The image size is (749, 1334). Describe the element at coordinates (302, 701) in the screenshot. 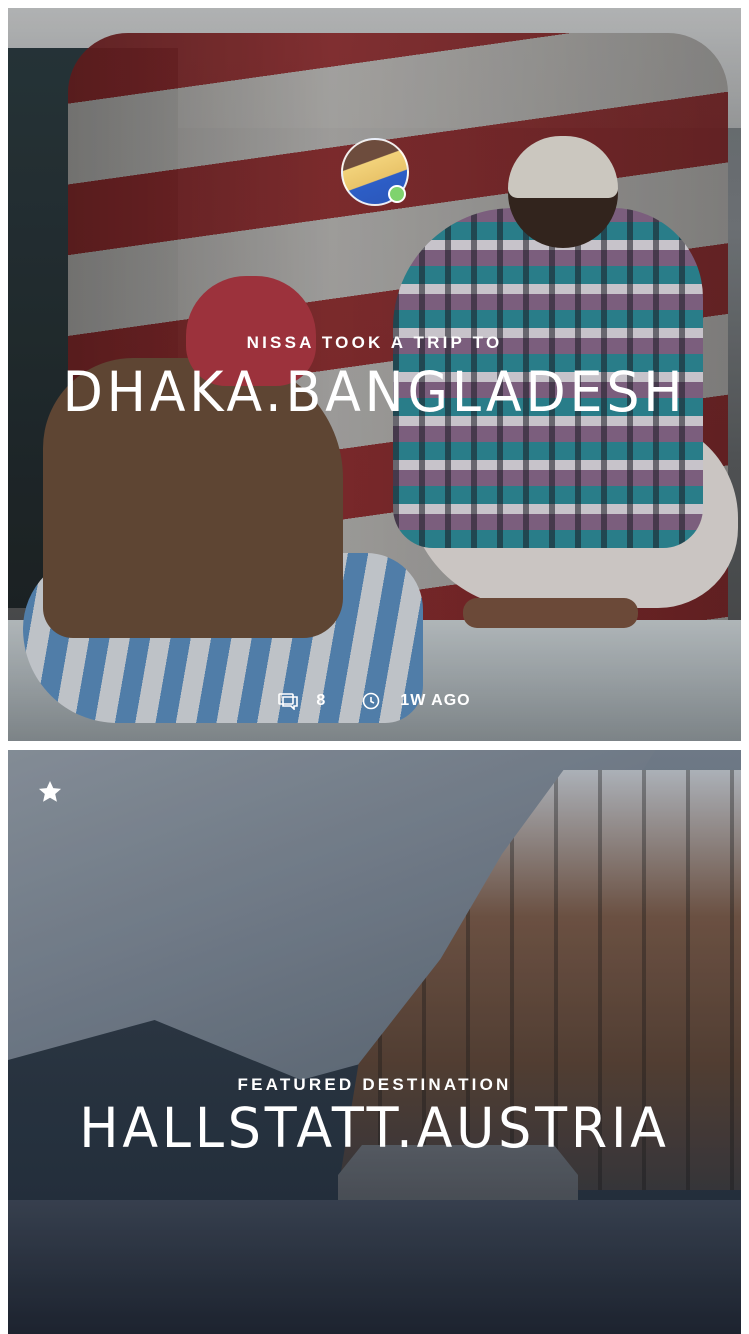

I see `comments-meta: 8` at that location.